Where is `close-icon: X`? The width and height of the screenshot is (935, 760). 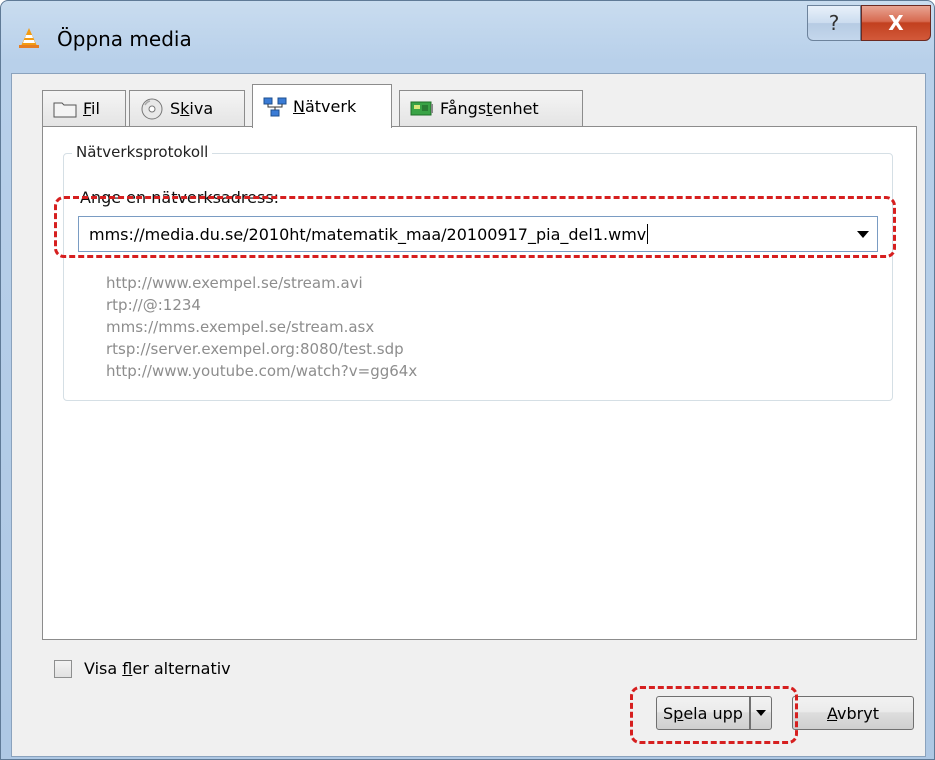 close-icon: X is located at coordinates (896, 23).